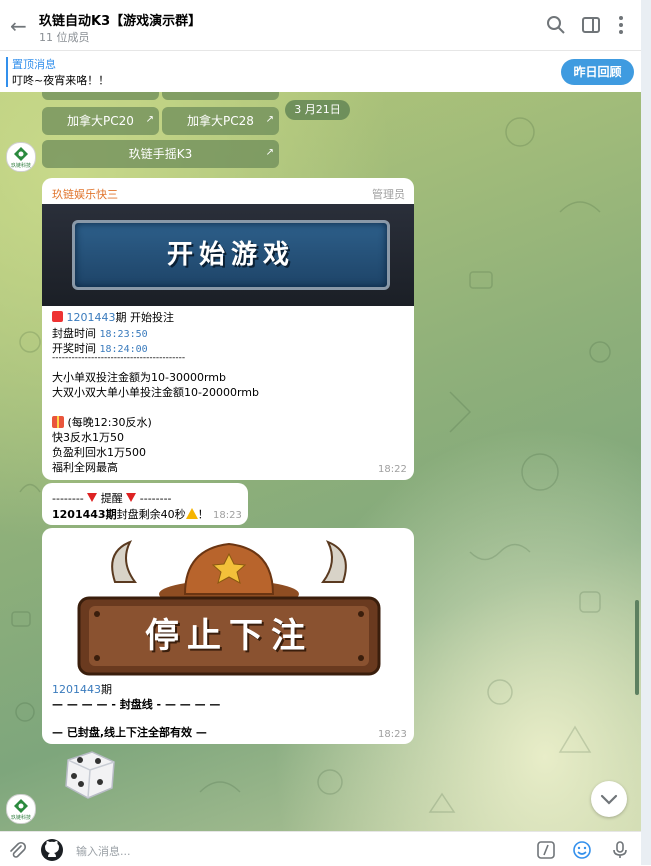 The width and height of the screenshot is (651, 866). Describe the element at coordinates (34, 64) in the screenshot. I see `pinned-title: 置顶消息` at that location.